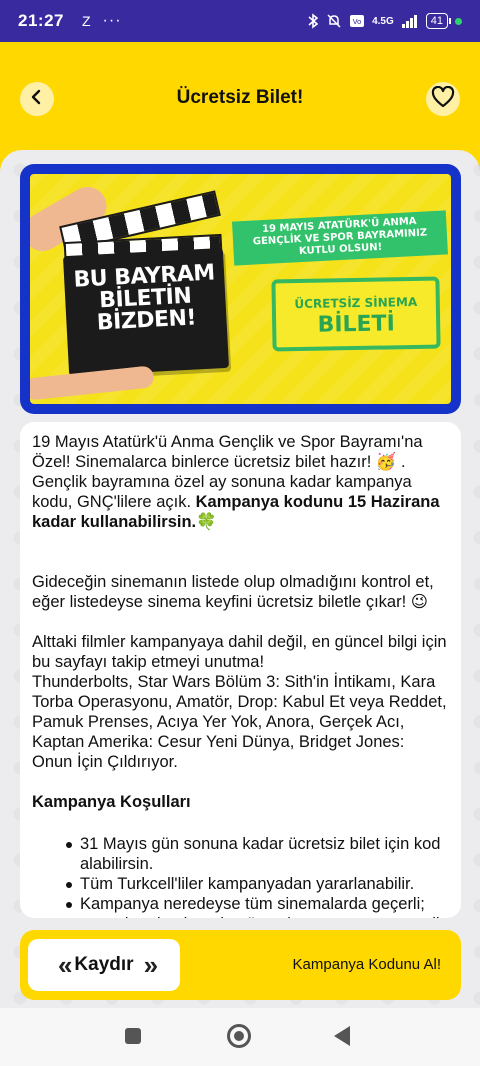 The height and width of the screenshot is (1066, 480). I want to click on ticket-graphic: ÜCRETSİZ SİNEMA BİLETİ, so click(356, 314).